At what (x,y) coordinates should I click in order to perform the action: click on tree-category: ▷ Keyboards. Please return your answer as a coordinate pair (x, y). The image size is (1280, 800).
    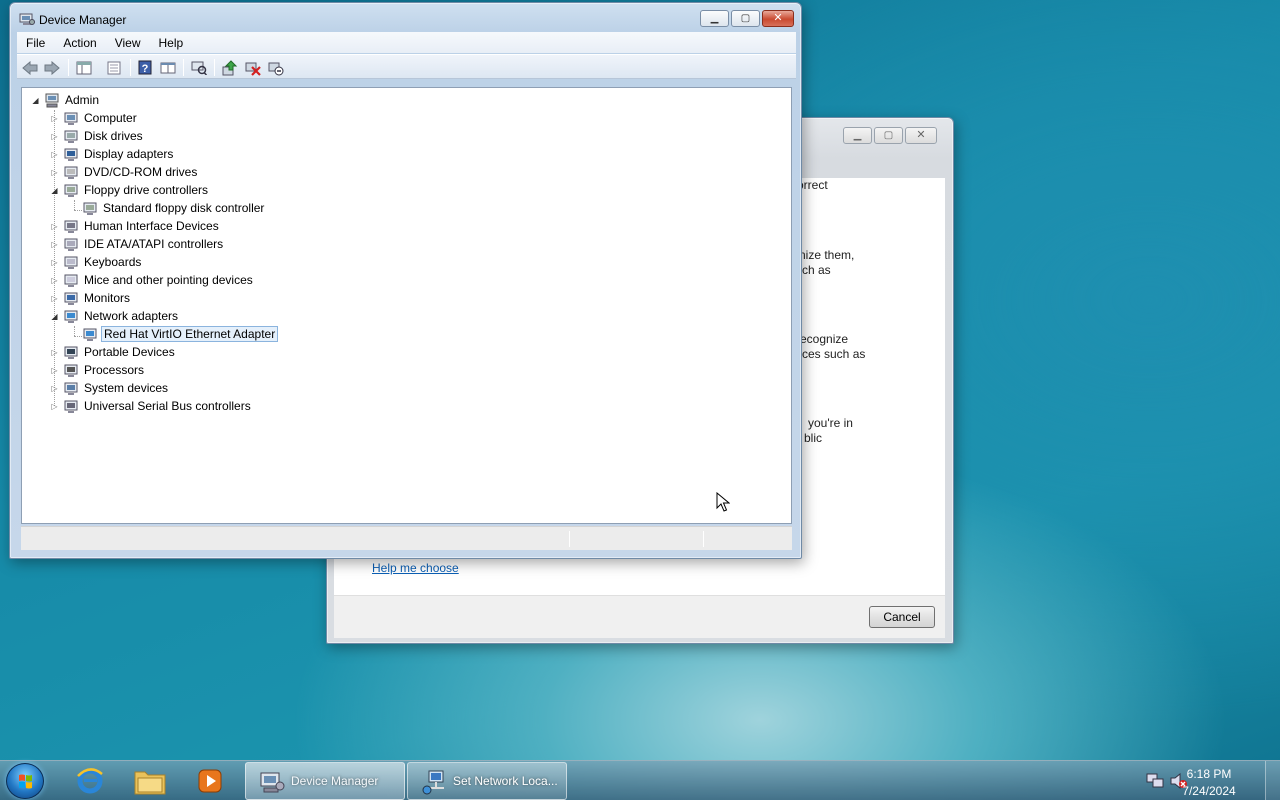
    Looking at the image, I should click on (372, 262).